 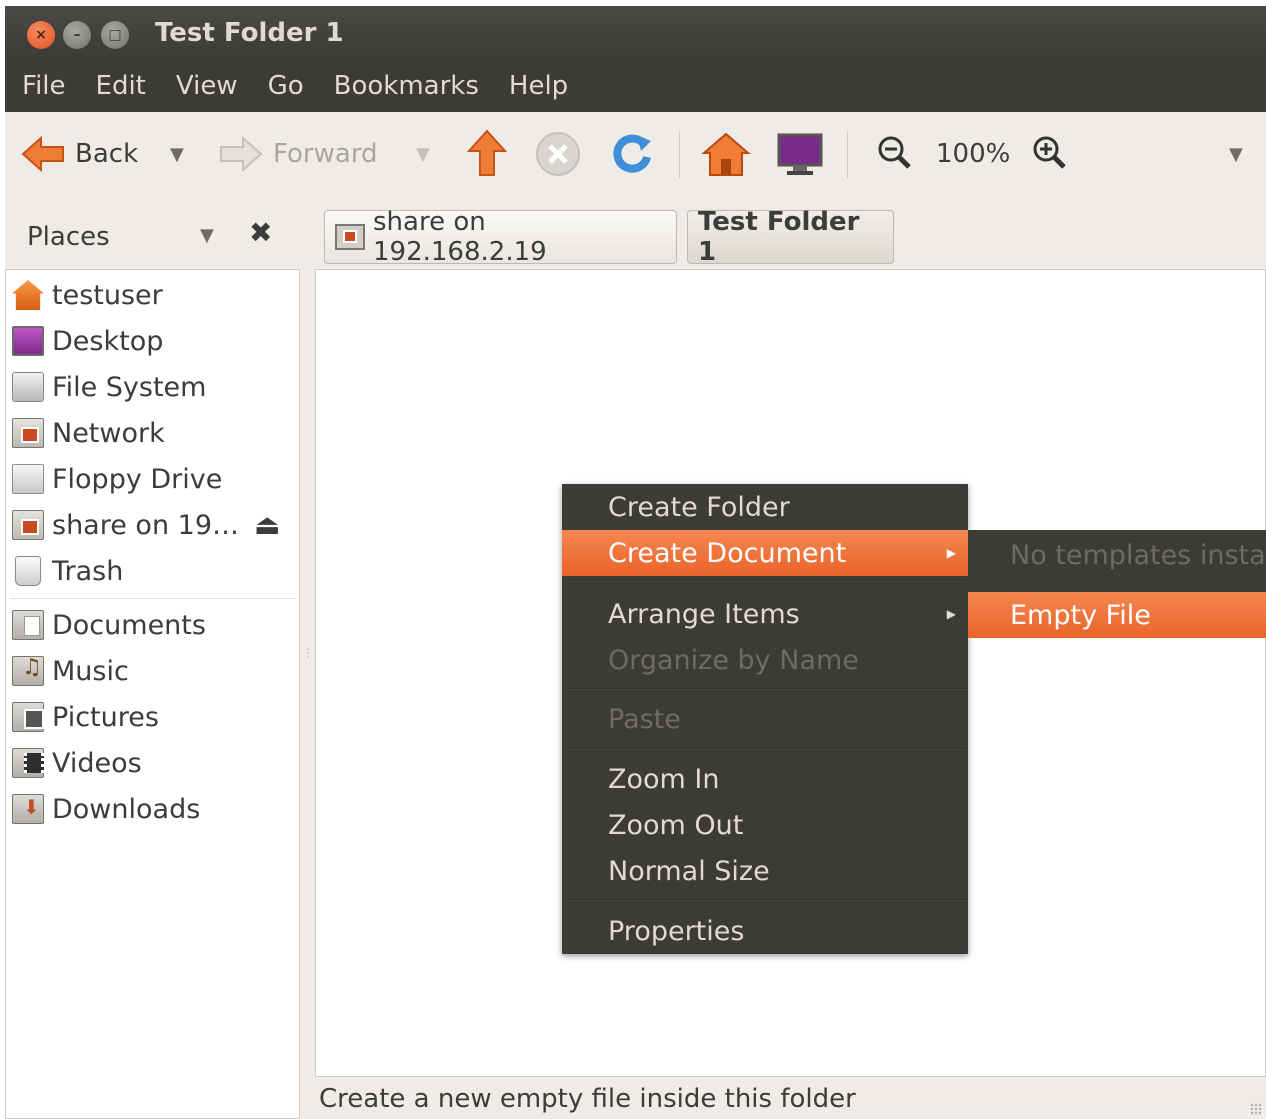 I want to click on desktop-icon, so click(x=28, y=341).